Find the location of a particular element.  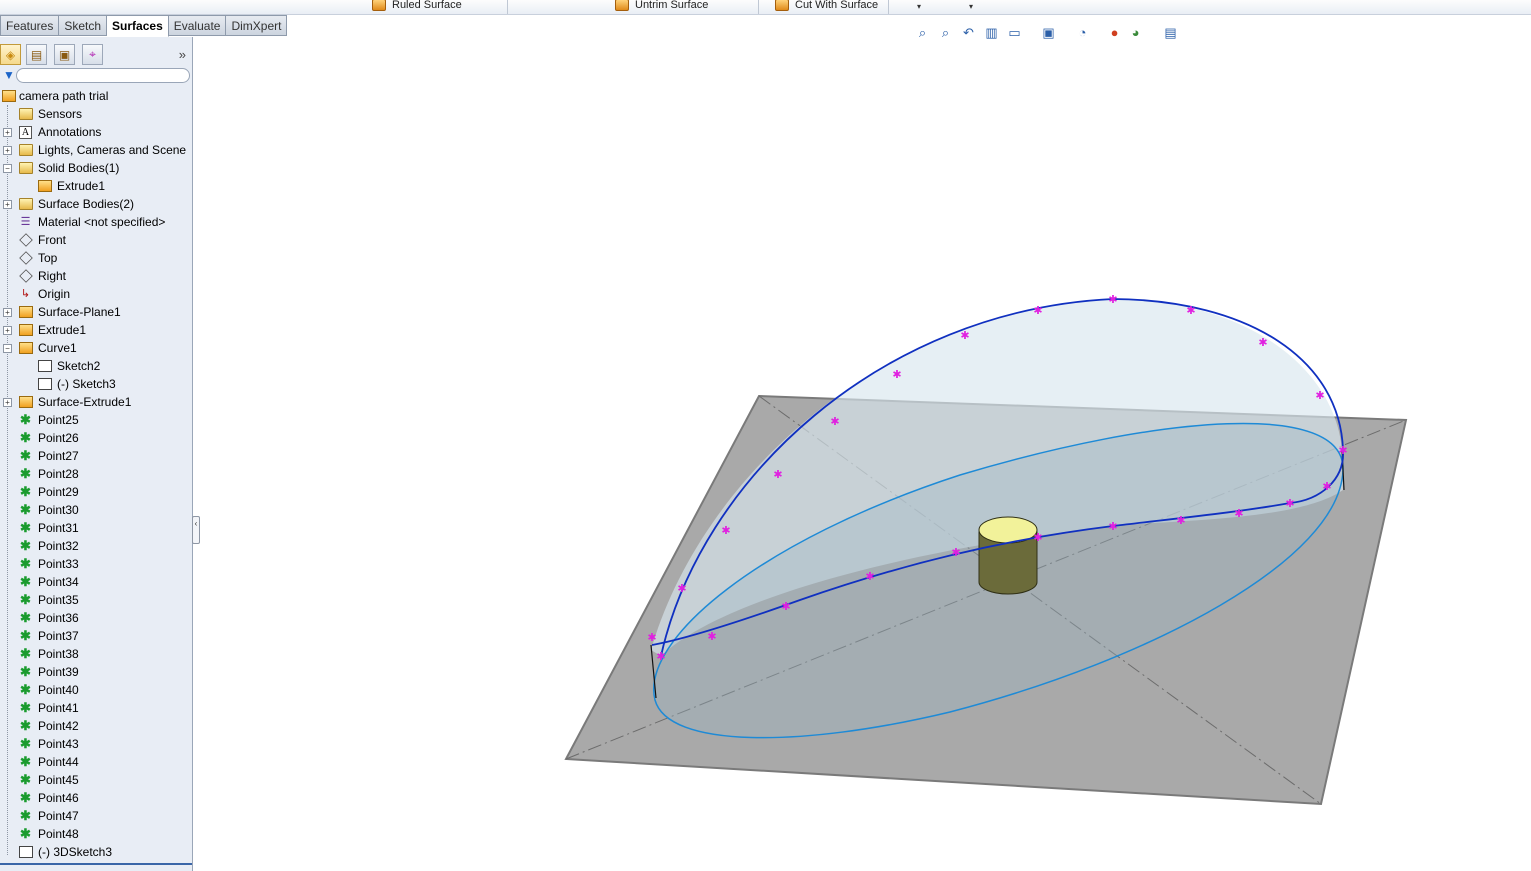

tree-item: ✱ Point42 is located at coordinates (96, 726).